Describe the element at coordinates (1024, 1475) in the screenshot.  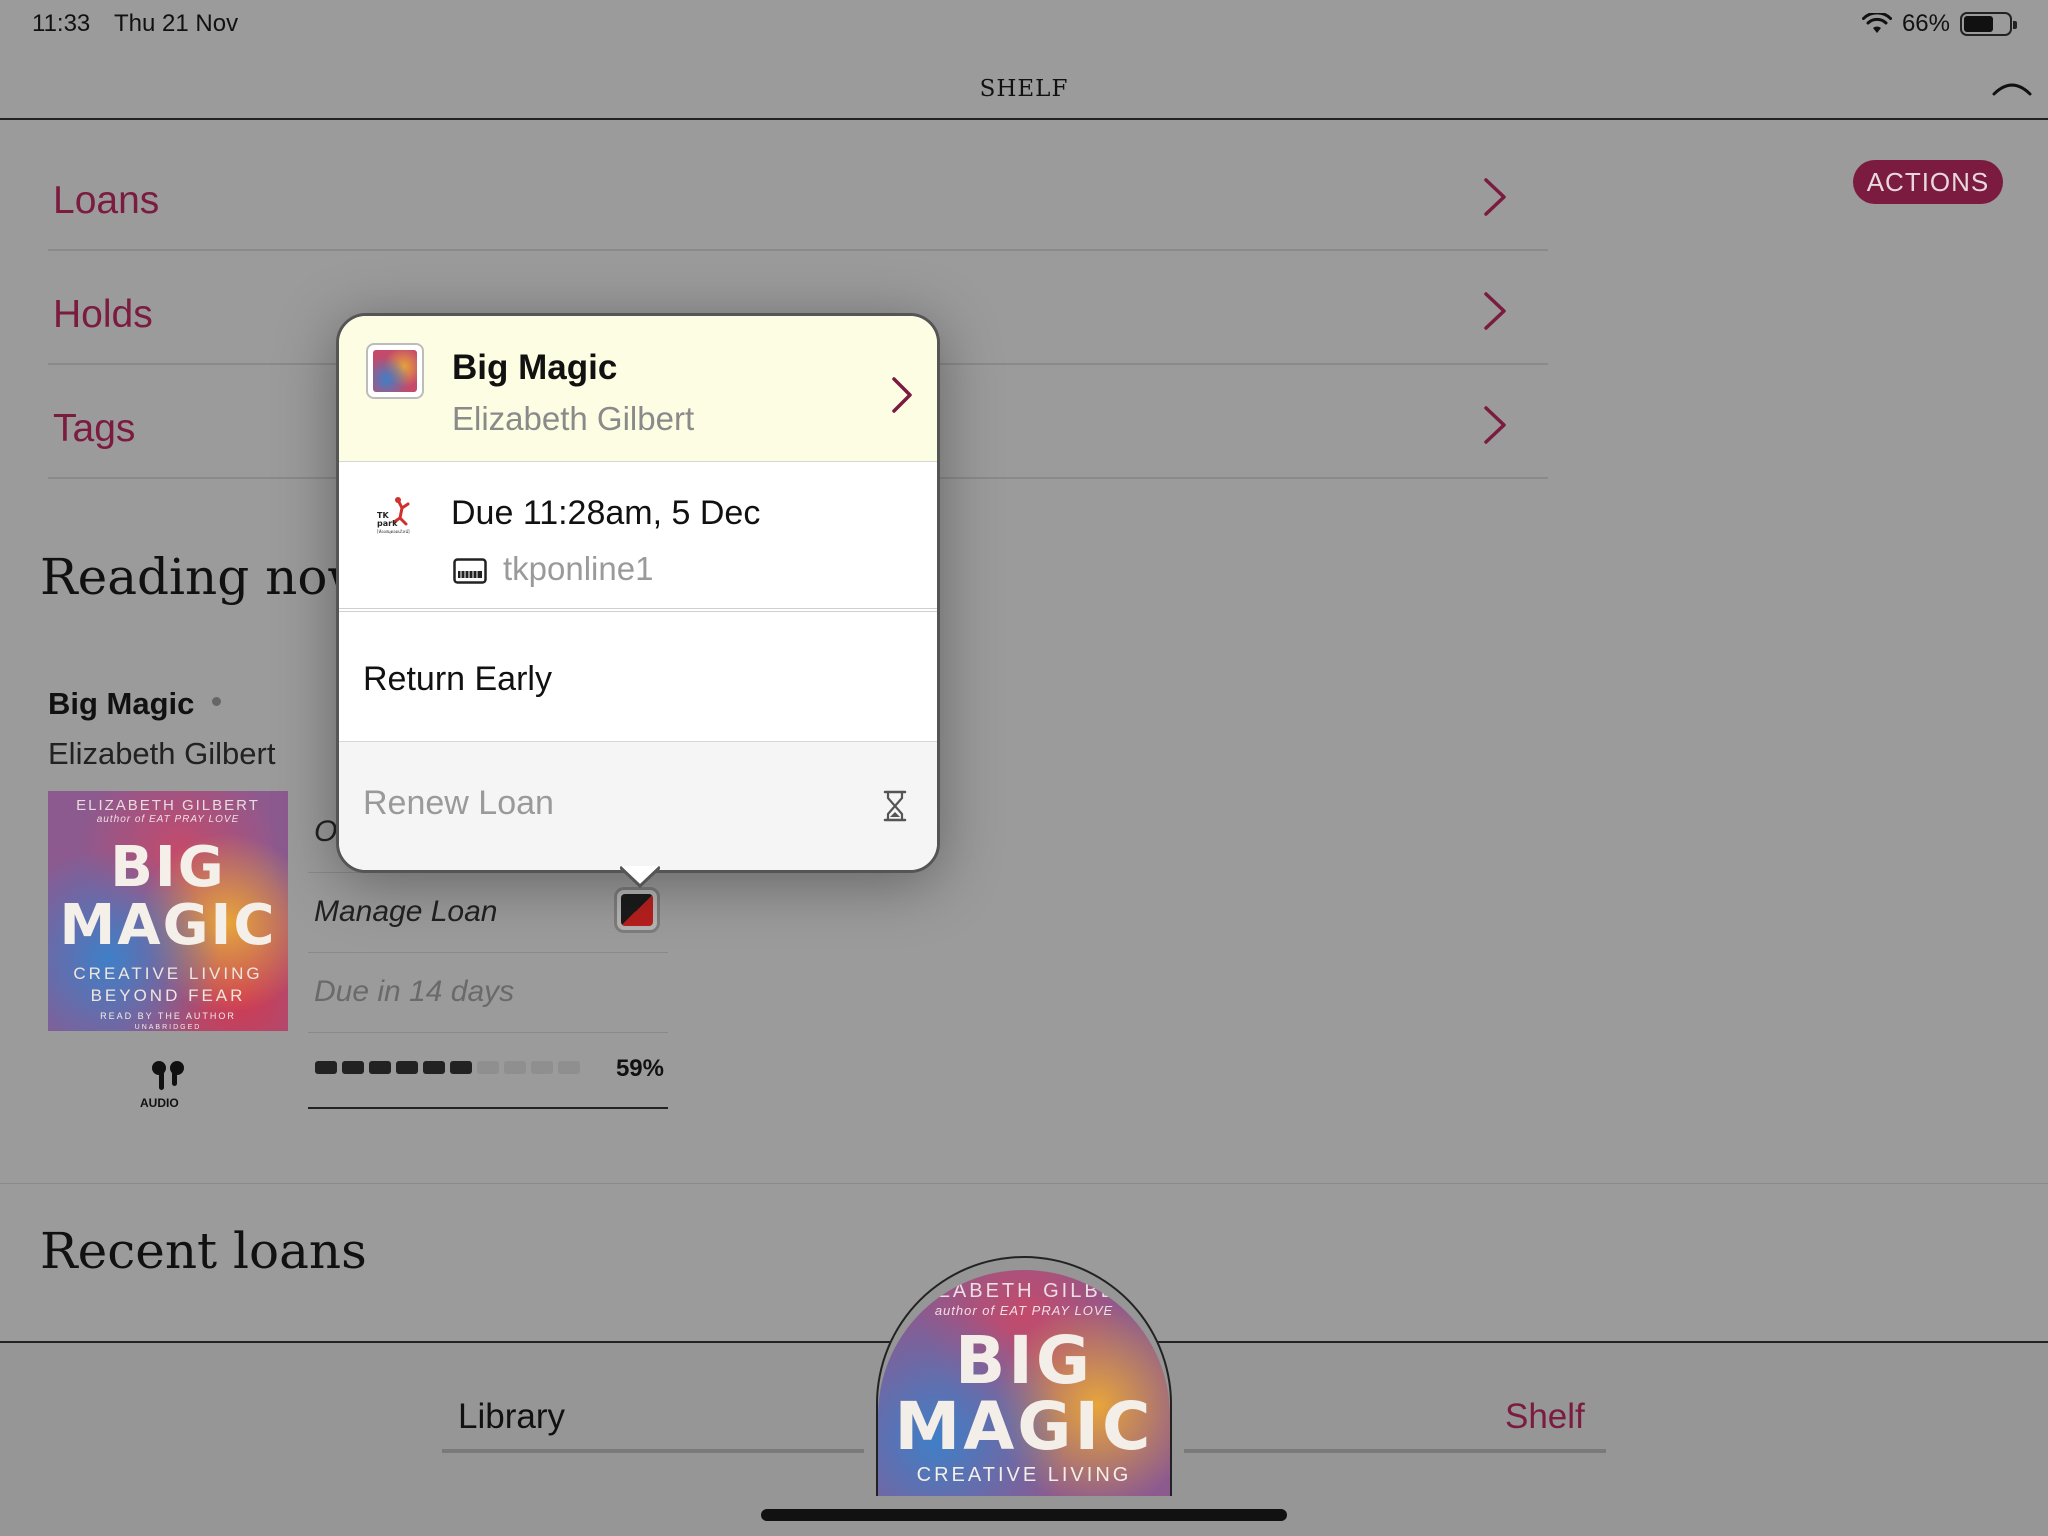
I see `dome-cover-subtitle: CREATIVE LIVING` at that location.